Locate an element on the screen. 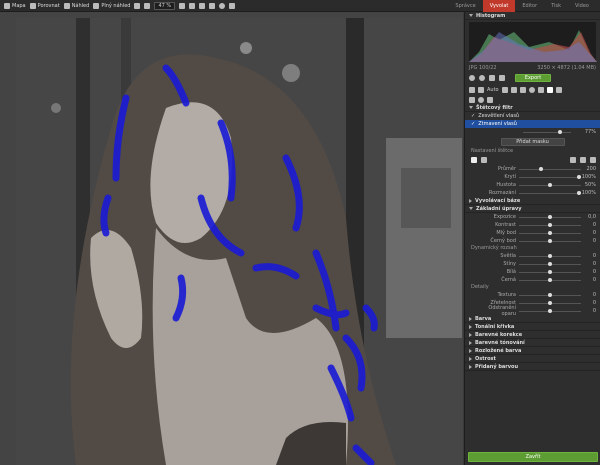 This screenshot has height=465, width=600. tab-develop: Vyvolat is located at coordinates (499, 6).